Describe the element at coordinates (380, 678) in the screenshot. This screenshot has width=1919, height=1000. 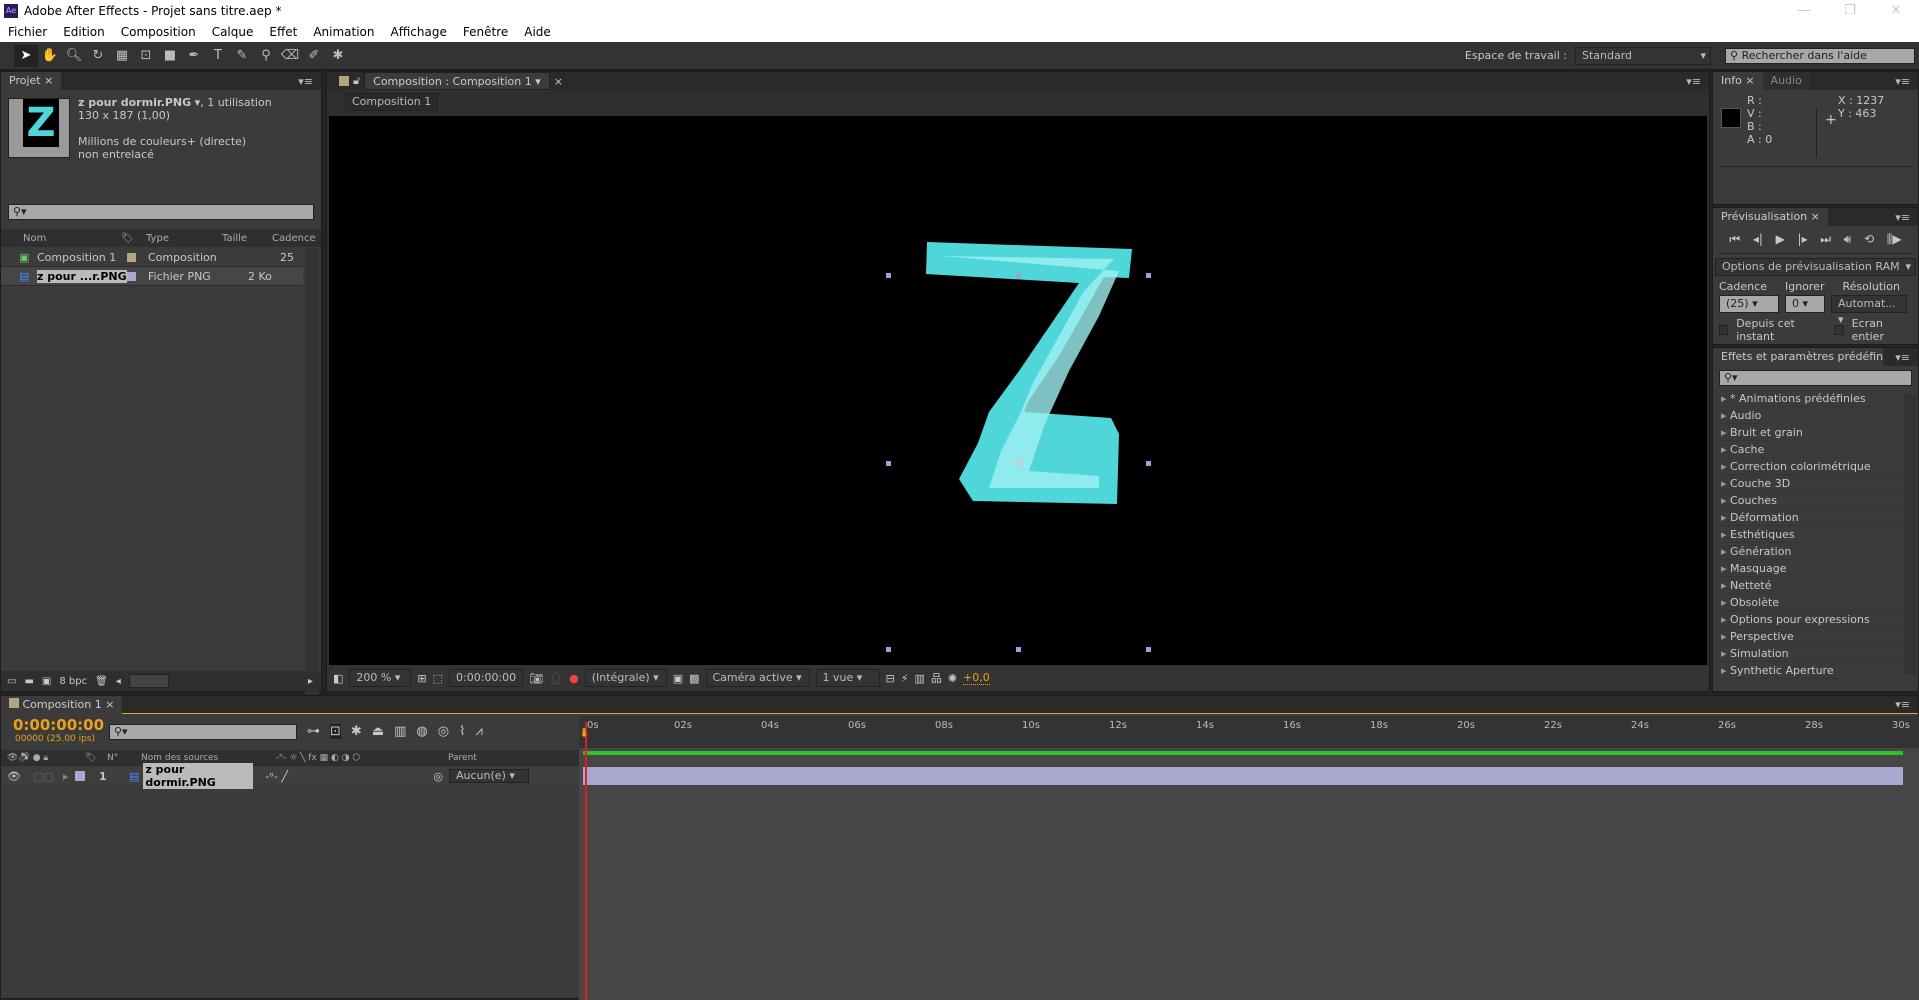
I see `zoom-select: 200 % ▾` at that location.